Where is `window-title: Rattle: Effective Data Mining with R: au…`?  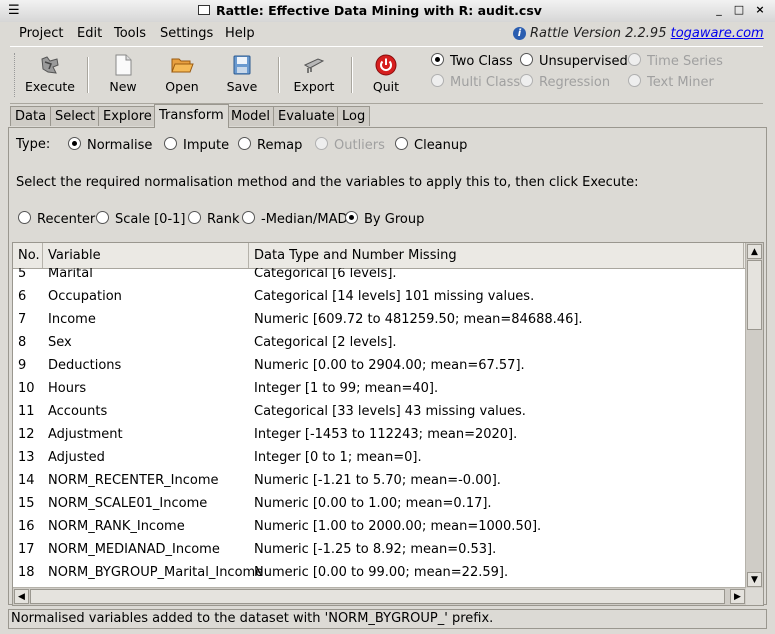
window-title: Rattle: Effective Data Mining with R: au… is located at coordinates (379, 10).